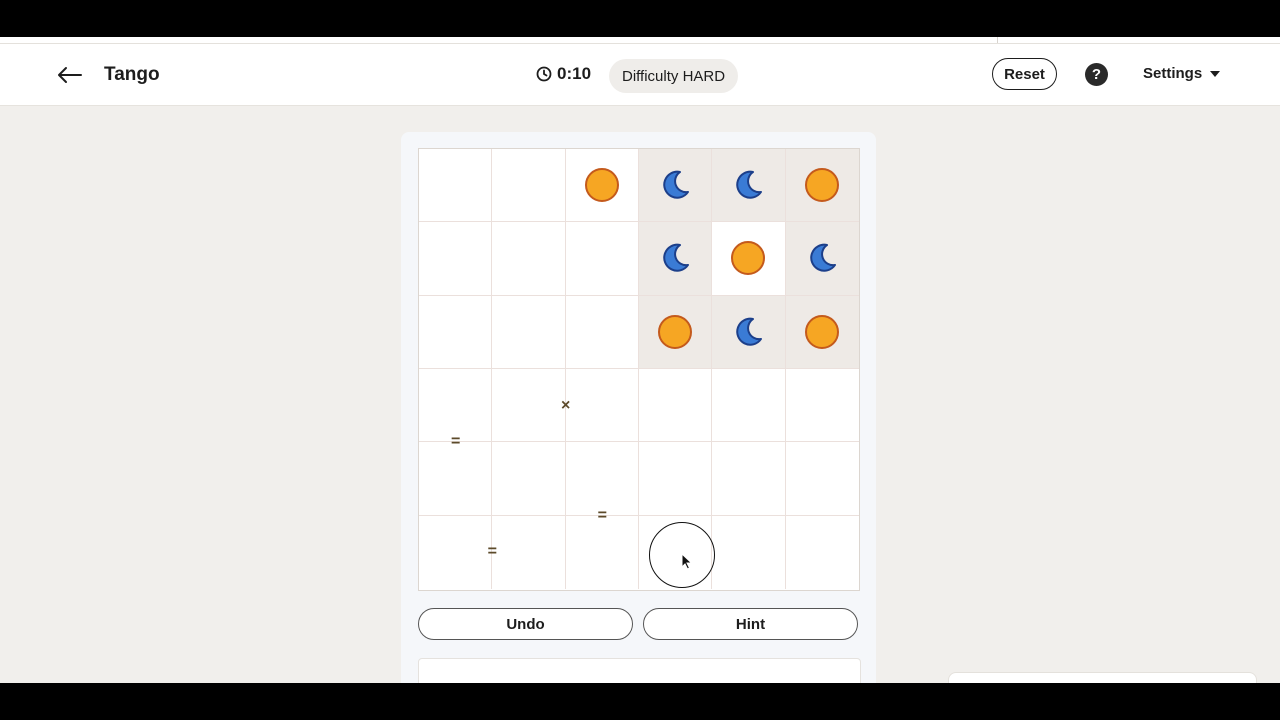  Describe the element at coordinates (750, 624) in the screenshot. I see `hint-button: Hint` at that location.